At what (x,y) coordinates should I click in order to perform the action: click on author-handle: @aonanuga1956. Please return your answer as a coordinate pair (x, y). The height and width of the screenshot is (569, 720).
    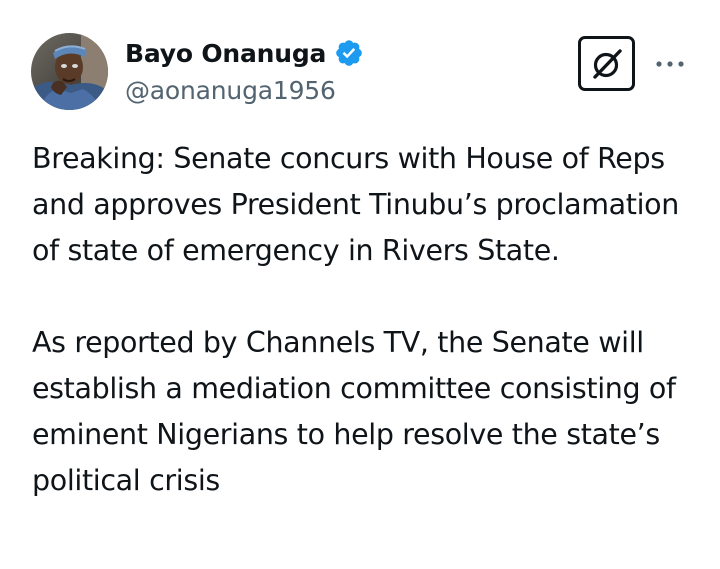
    Looking at the image, I should click on (230, 90).